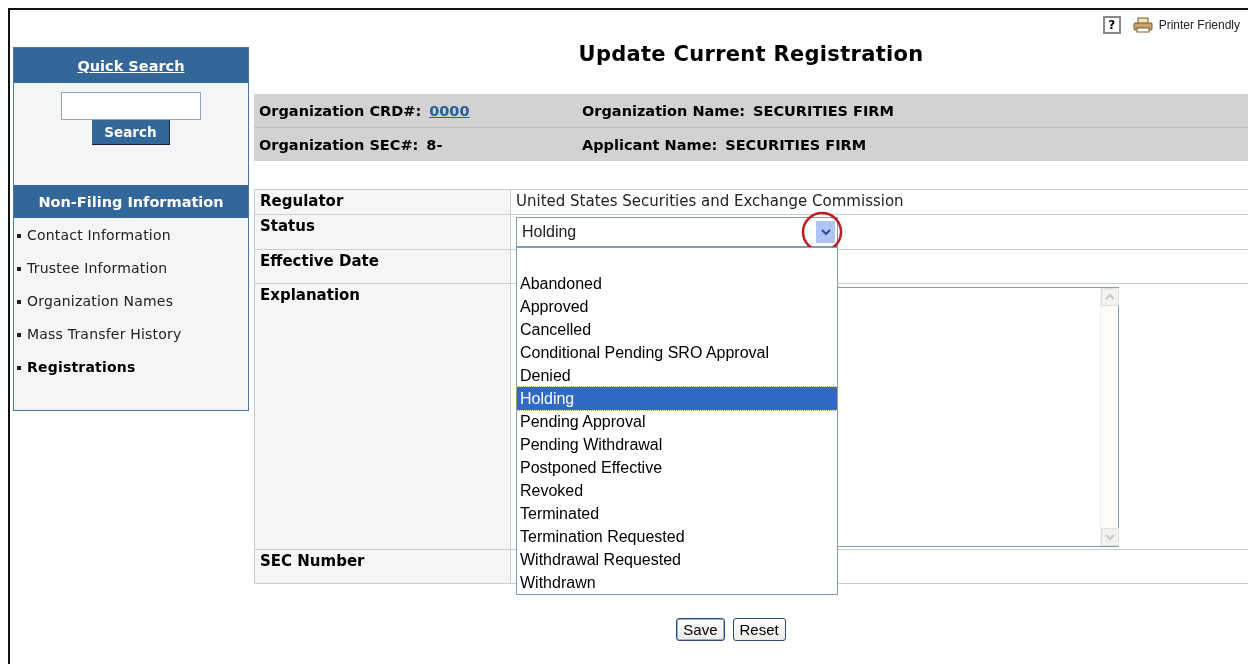 The height and width of the screenshot is (666, 1248). I want to click on section-title: Non-Filing Information, so click(131, 201).